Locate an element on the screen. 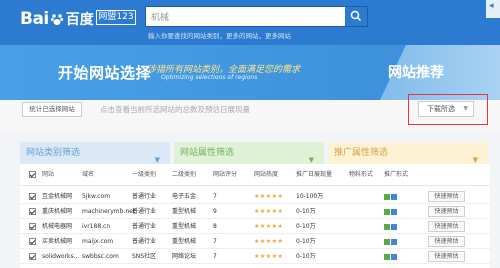 The image size is (500, 268). site-name: 重庆机械网 is located at coordinates (57, 211).